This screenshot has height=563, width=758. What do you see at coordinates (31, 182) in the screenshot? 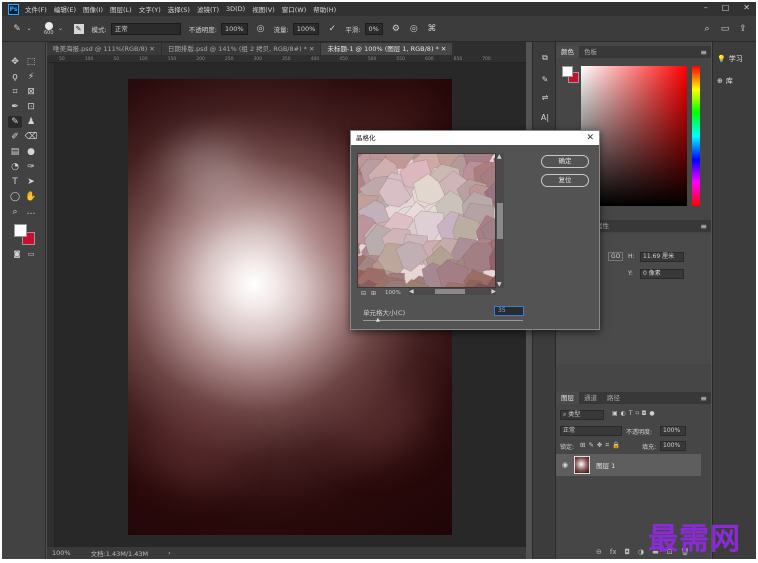
I see `path-select-icon: ➤` at bounding box center [31, 182].